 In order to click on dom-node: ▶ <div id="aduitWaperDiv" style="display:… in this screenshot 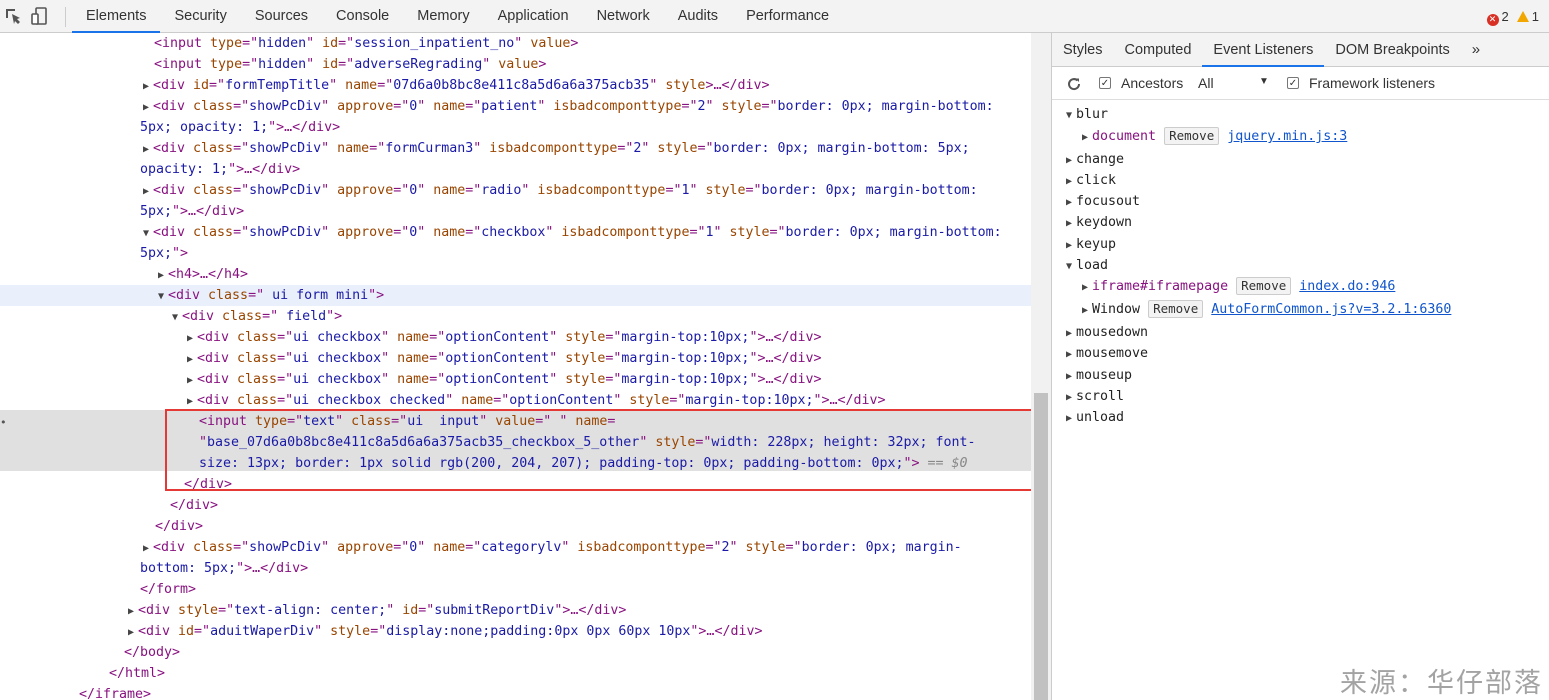, I will do `click(515, 631)`.